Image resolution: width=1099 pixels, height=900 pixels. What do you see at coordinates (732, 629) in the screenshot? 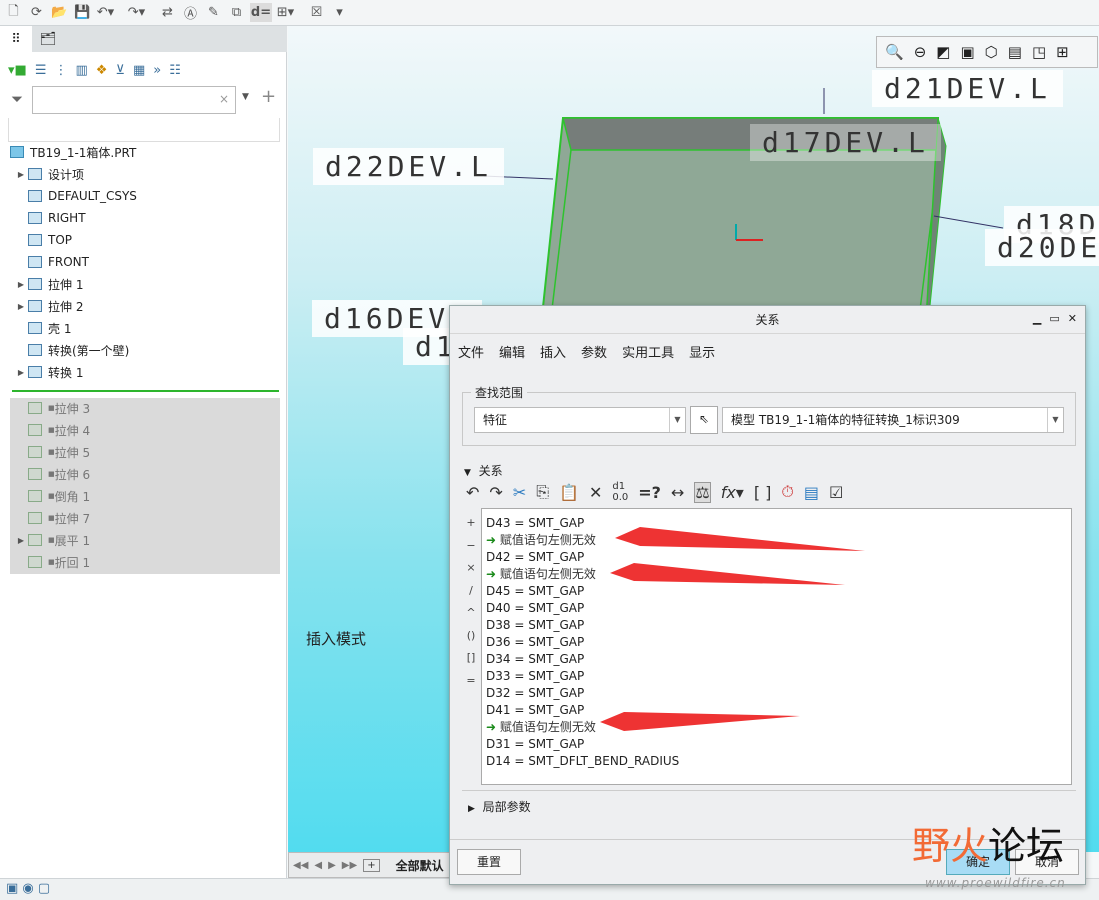
I see `annotation-arrows` at bounding box center [732, 629].